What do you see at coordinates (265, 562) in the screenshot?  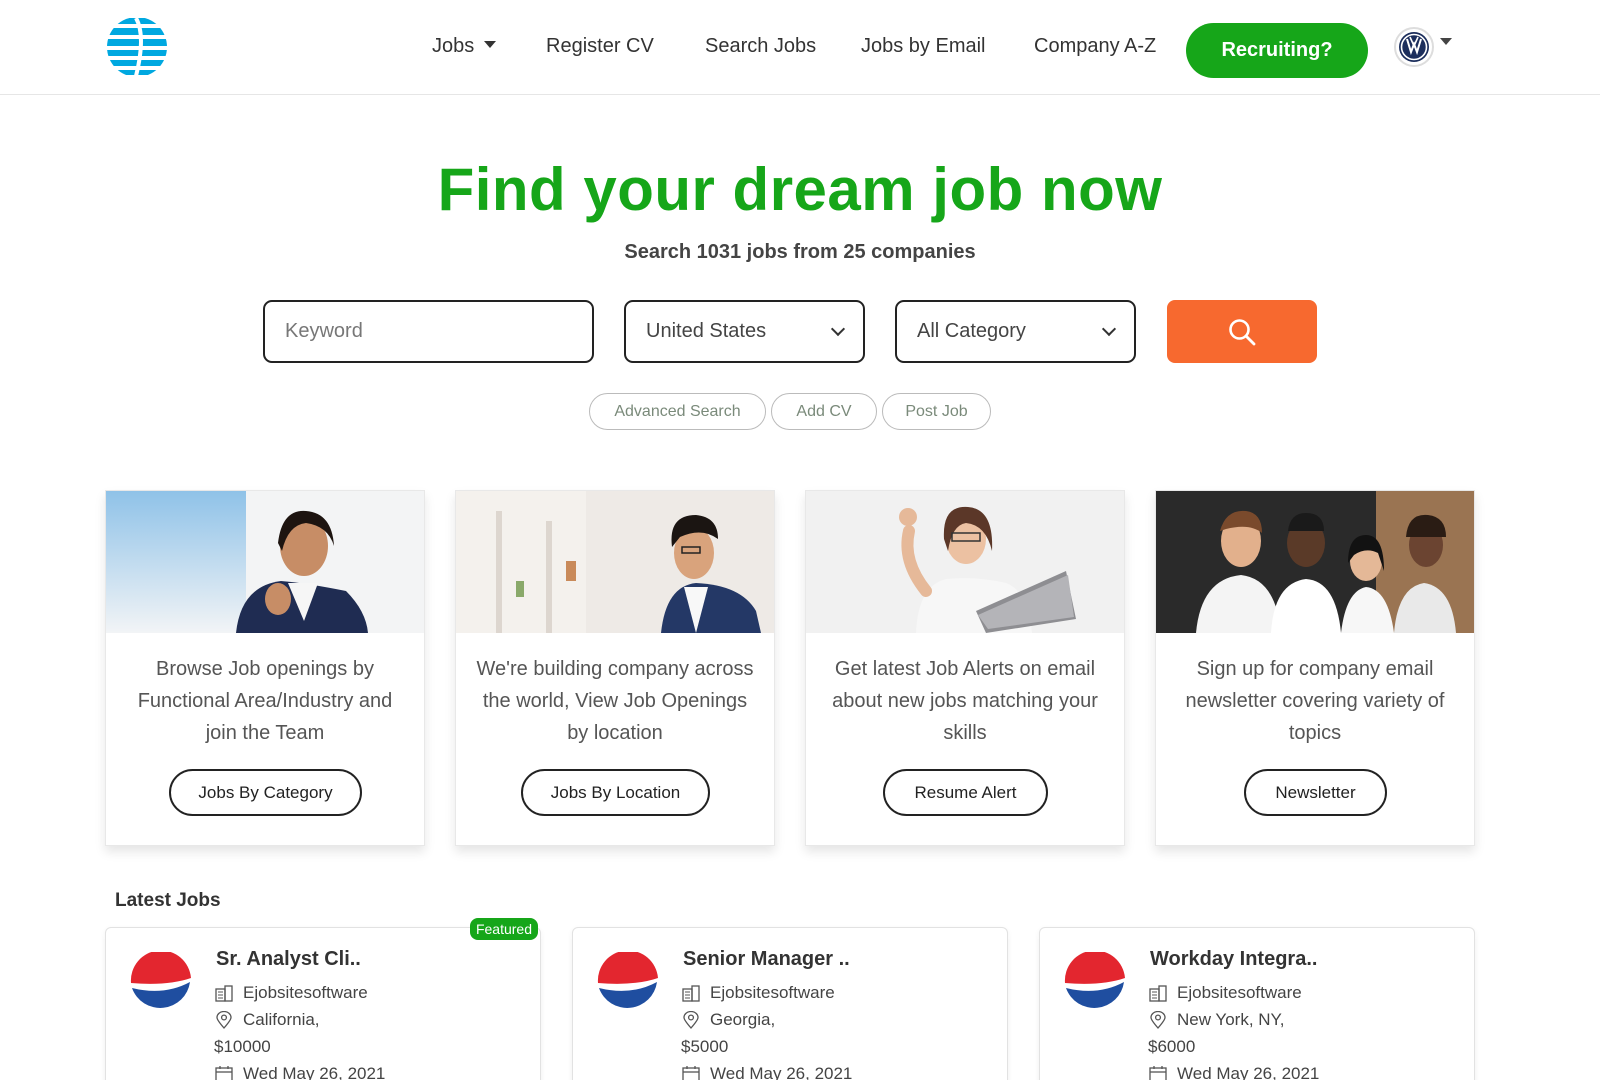 I see `woman-thumbs-up-photo` at bounding box center [265, 562].